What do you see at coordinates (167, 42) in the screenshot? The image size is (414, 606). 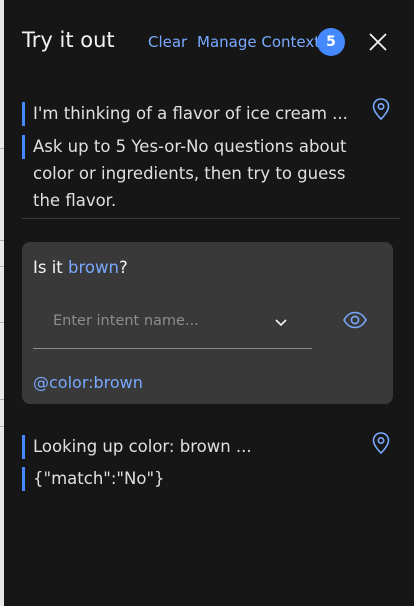 I see `clear-button: Clear` at bounding box center [167, 42].